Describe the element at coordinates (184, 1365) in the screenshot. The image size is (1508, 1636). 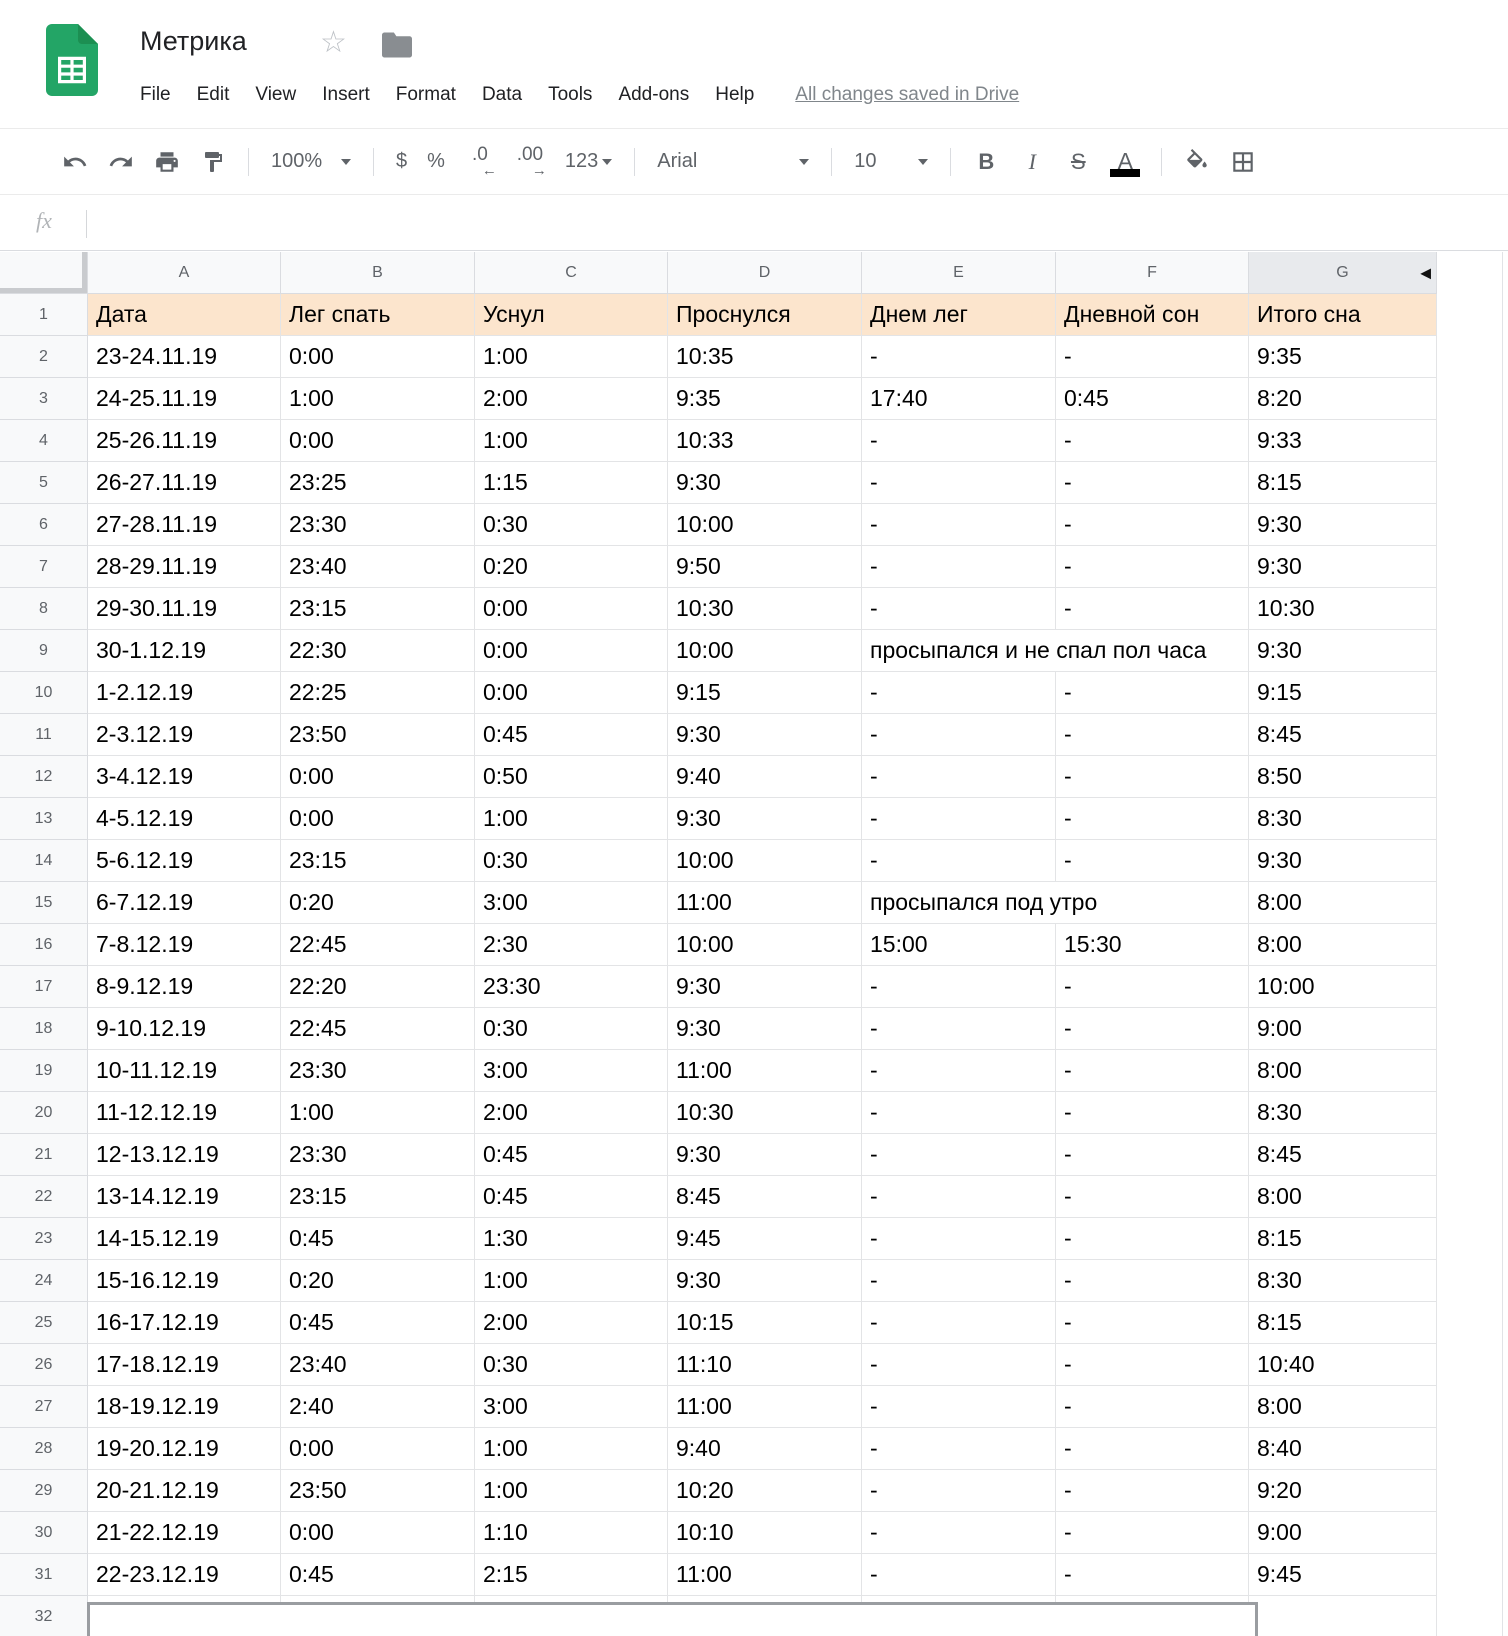
I see `cell: 17-18.12.19` at that location.